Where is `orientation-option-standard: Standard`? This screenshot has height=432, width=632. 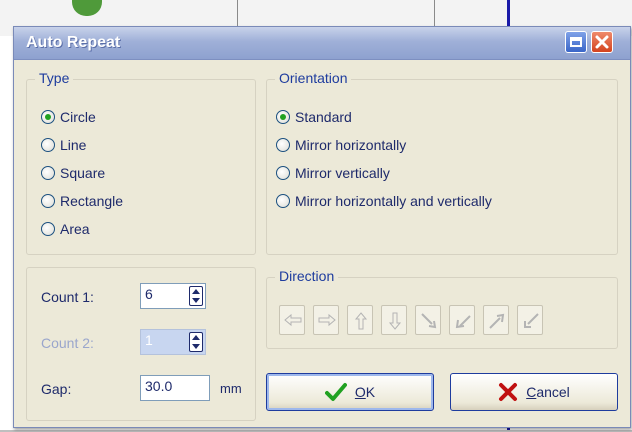
orientation-option-standard: Standard is located at coordinates (314, 117).